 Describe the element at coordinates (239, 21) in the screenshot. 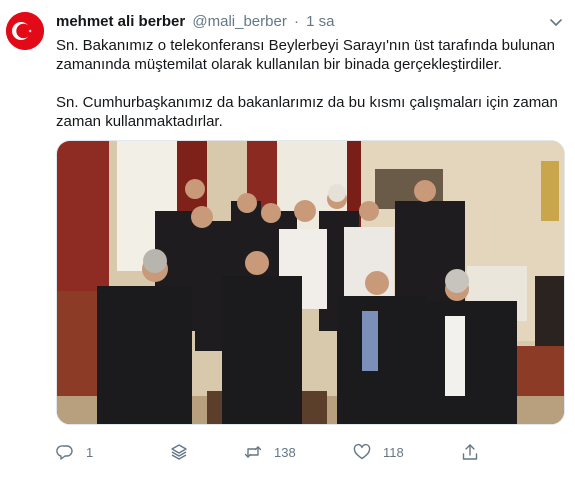

I see `user-handle: @mali_berber` at that location.